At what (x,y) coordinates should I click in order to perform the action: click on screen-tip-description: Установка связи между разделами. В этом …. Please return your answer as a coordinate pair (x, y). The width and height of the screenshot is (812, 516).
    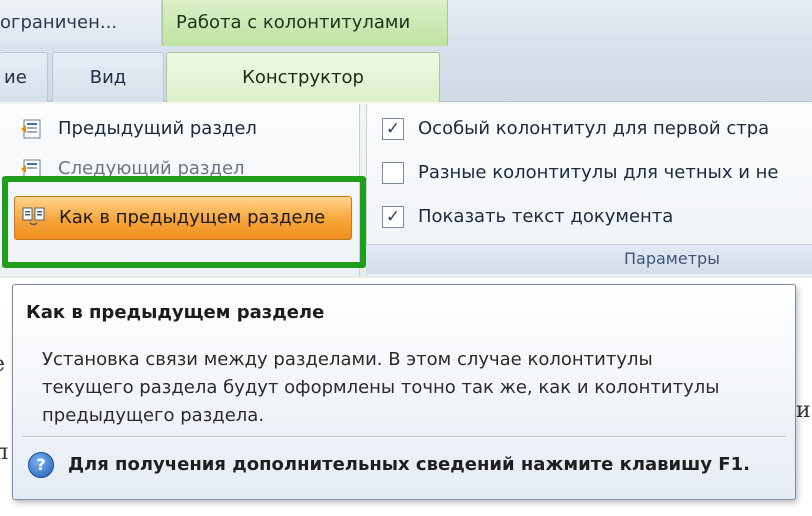
    Looking at the image, I should click on (381, 387).